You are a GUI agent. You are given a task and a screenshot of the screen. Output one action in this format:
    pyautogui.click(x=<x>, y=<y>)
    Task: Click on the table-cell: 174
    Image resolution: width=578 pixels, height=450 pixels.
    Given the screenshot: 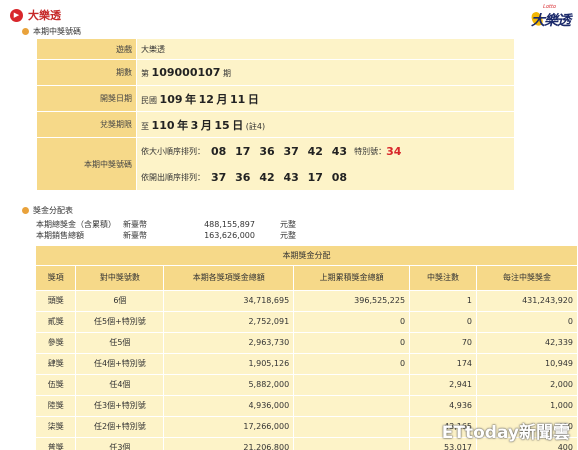 What is the action you would take?
    pyautogui.click(x=443, y=364)
    